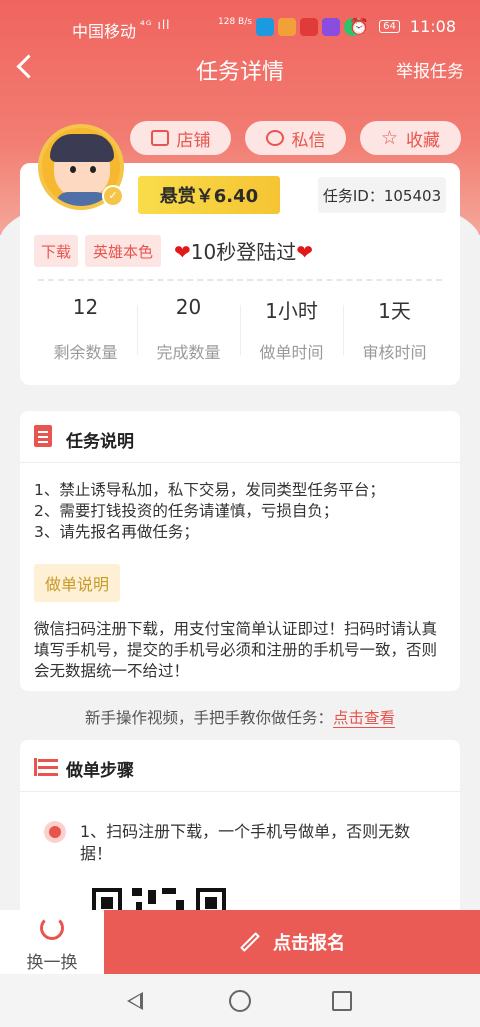  I want to click on stat-value: 20, so click(188, 307).